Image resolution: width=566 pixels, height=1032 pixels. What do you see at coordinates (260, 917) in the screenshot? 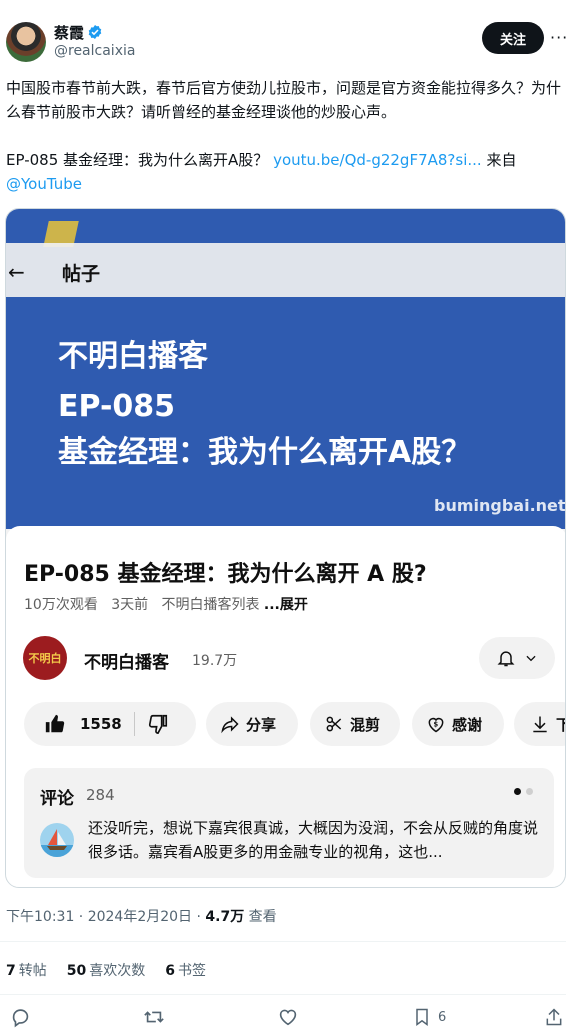
I see `tweet-views-label: 查看` at bounding box center [260, 917].